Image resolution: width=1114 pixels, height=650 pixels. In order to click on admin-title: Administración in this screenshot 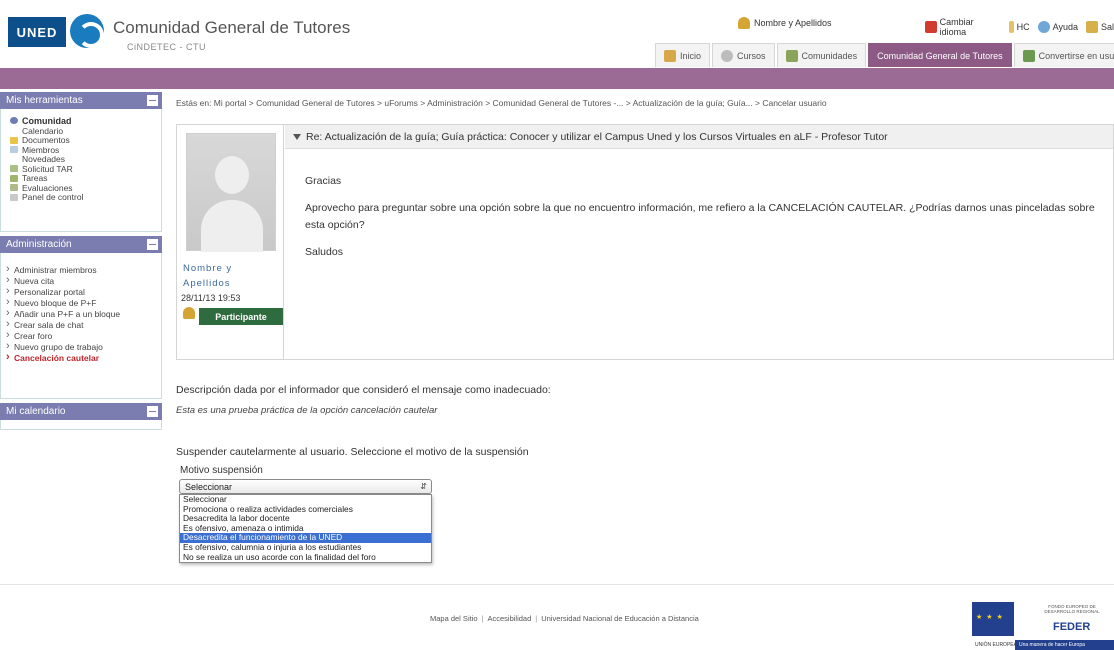, I will do `click(39, 244)`.